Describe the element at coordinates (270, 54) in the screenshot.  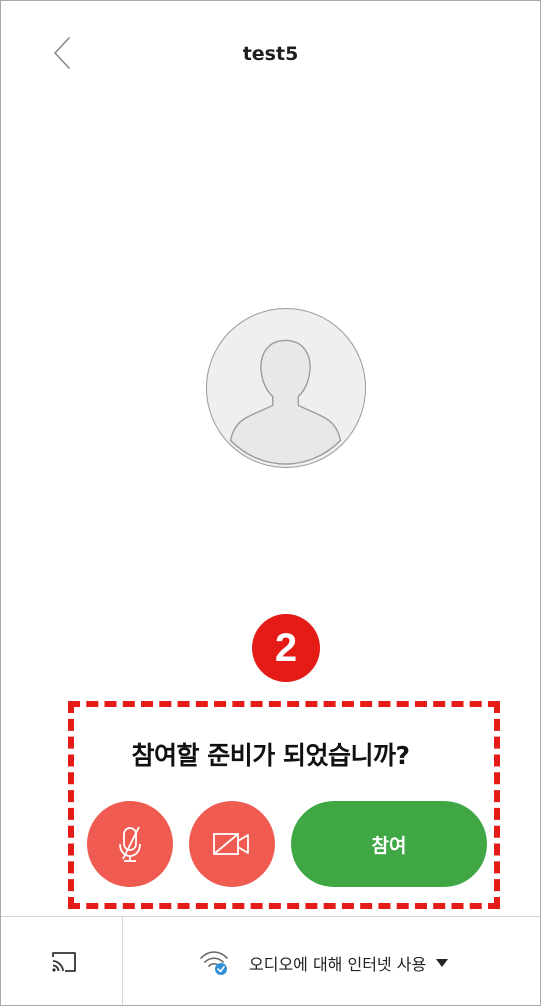
I see `meeting-title: test5` at that location.